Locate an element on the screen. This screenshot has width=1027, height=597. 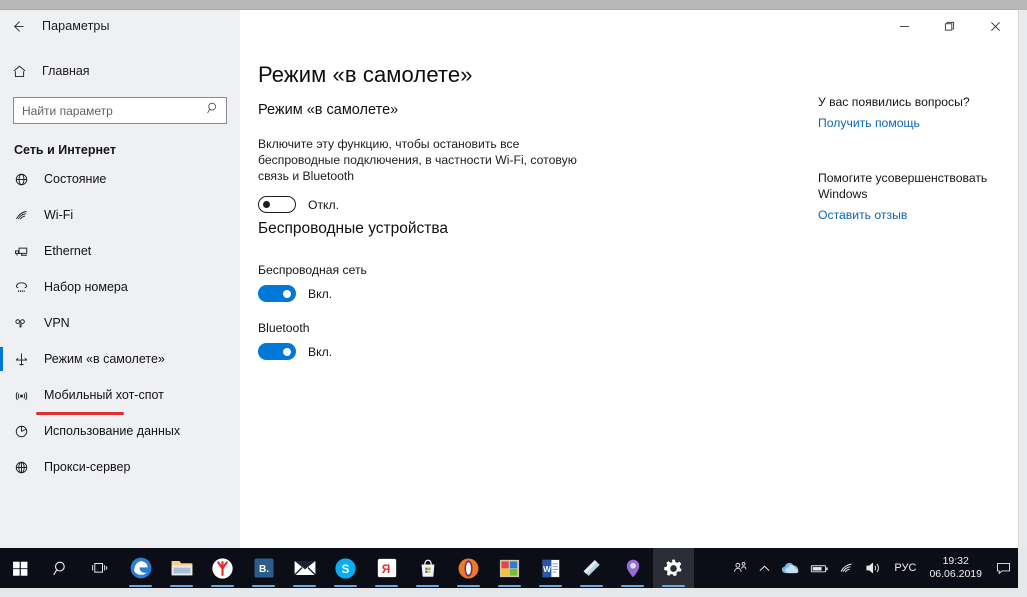
people-icon is located at coordinates (740, 568).